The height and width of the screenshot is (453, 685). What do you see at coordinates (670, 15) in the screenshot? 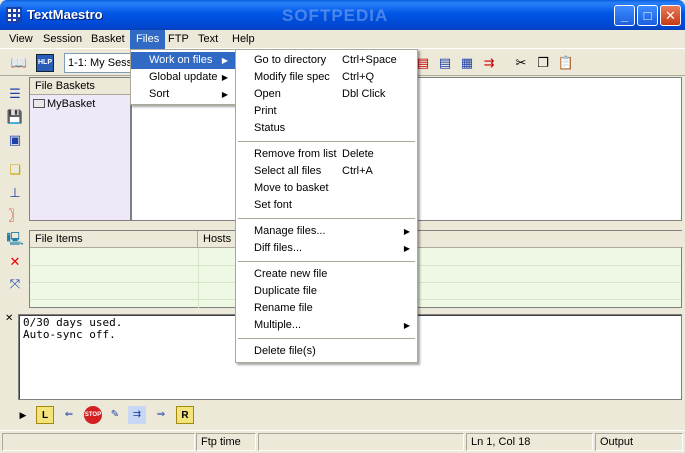
I see `close-button: ✕` at bounding box center [670, 15].